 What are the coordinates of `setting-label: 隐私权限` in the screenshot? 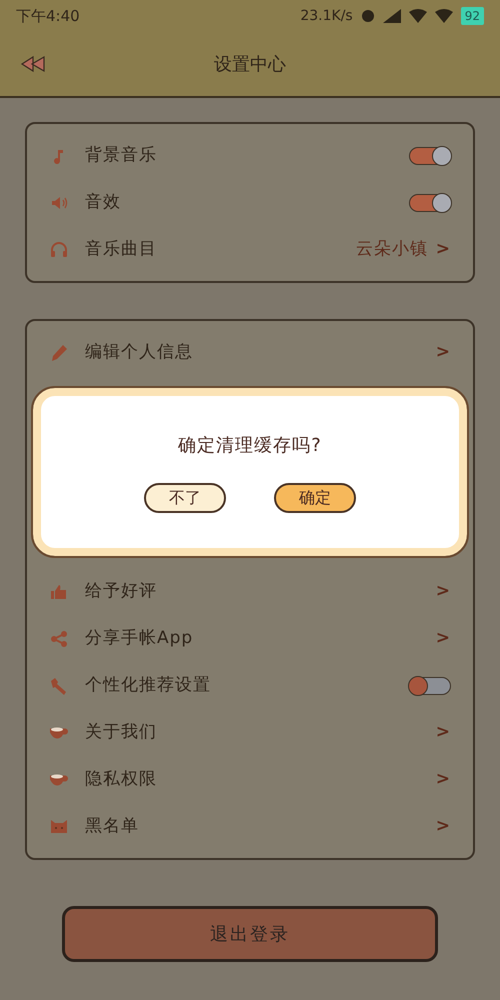 It's located at (121, 779).